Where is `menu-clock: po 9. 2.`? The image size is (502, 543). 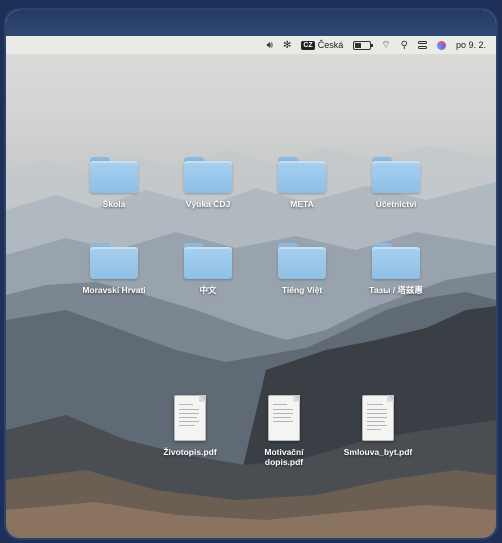 menu-clock: po 9. 2. is located at coordinates (470, 45).